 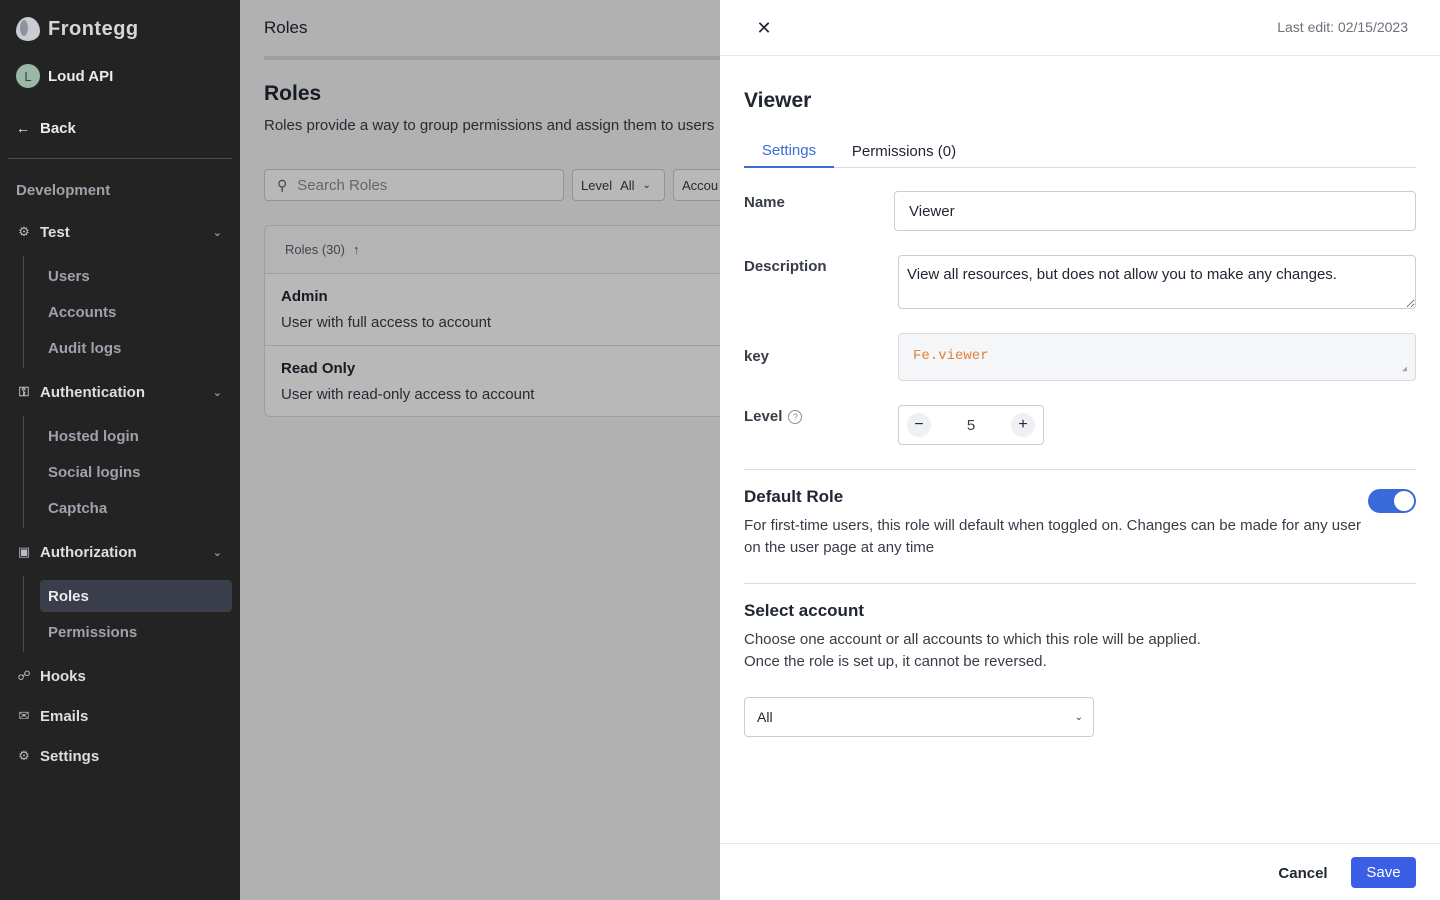 What do you see at coordinates (1392, 501) in the screenshot?
I see `default-role-toggle` at bounding box center [1392, 501].